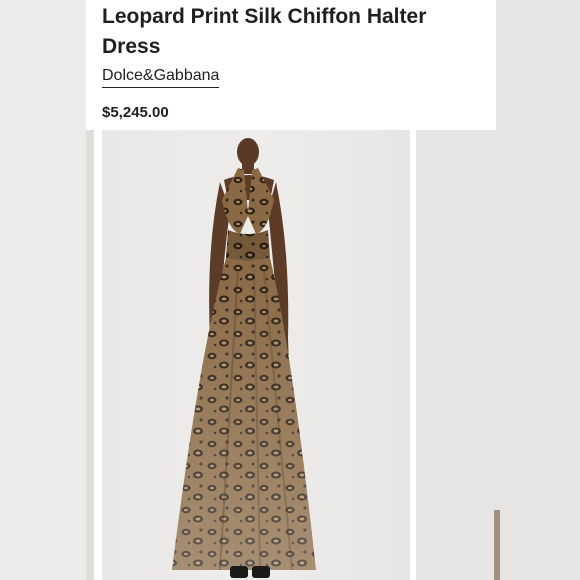  I want to click on product-price: $5,245.00, so click(135, 112).